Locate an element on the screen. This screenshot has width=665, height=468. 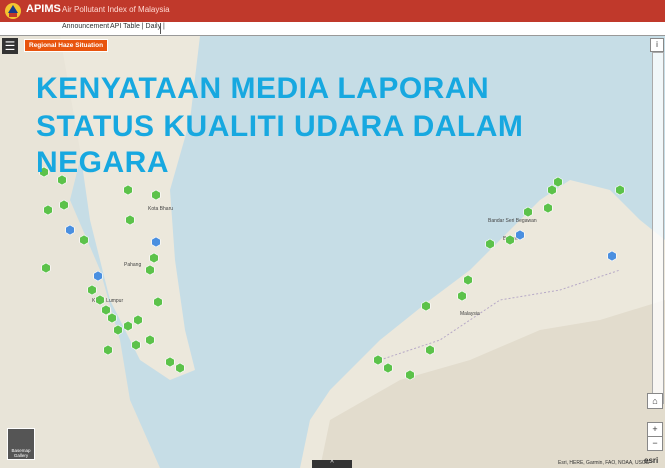
map-label-pahang: Pahang is located at coordinates (132, 265).